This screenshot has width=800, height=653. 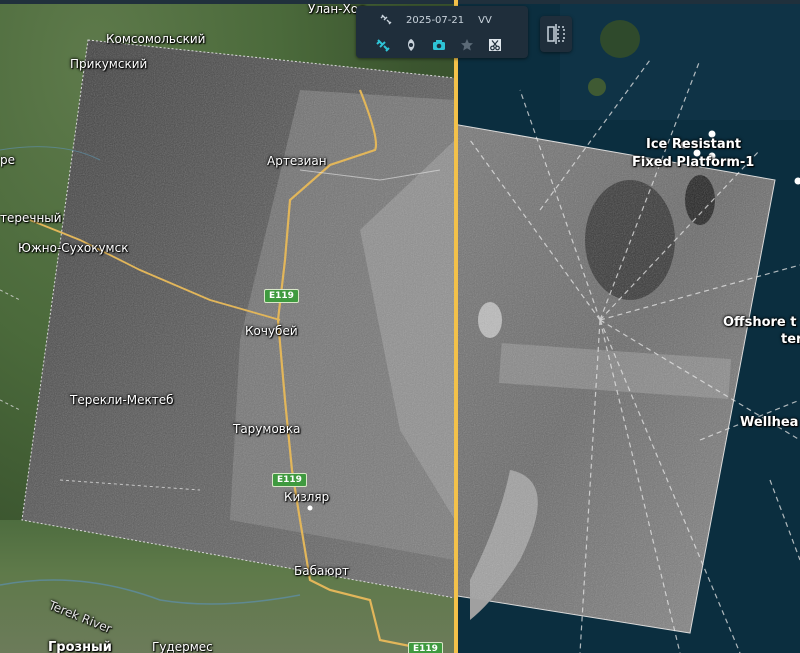 What do you see at coordinates (271, 331) in the screenshot?
I see `label-kochubey: Кочубей` at bounding box center [271, 331].